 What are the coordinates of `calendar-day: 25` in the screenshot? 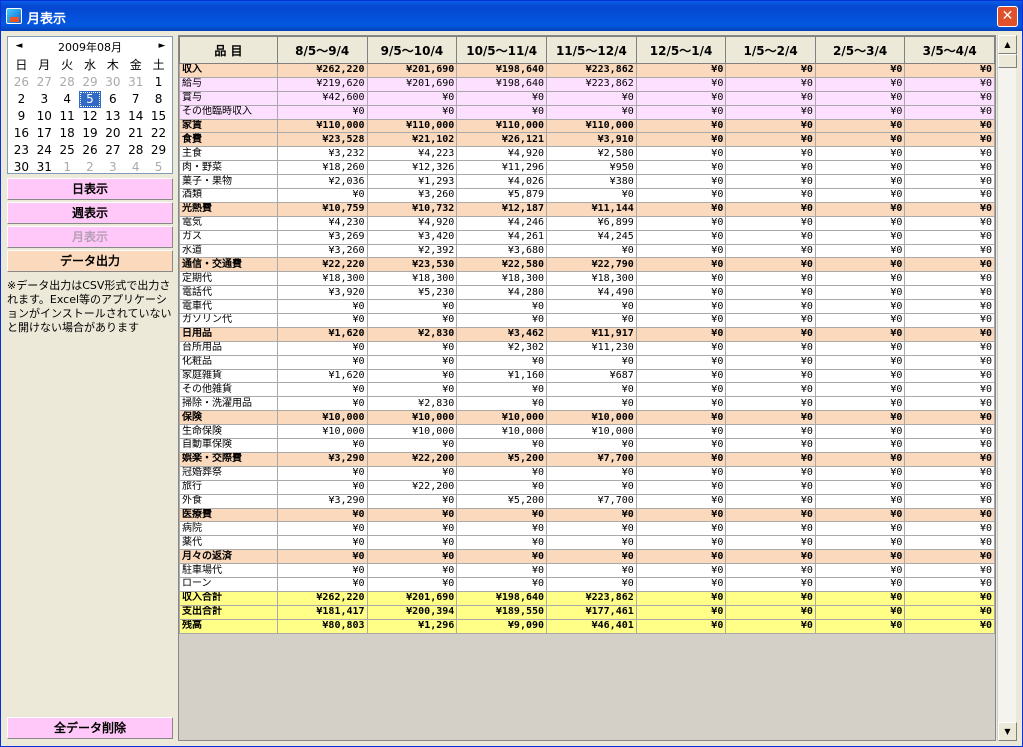 It's located at (67, 150).